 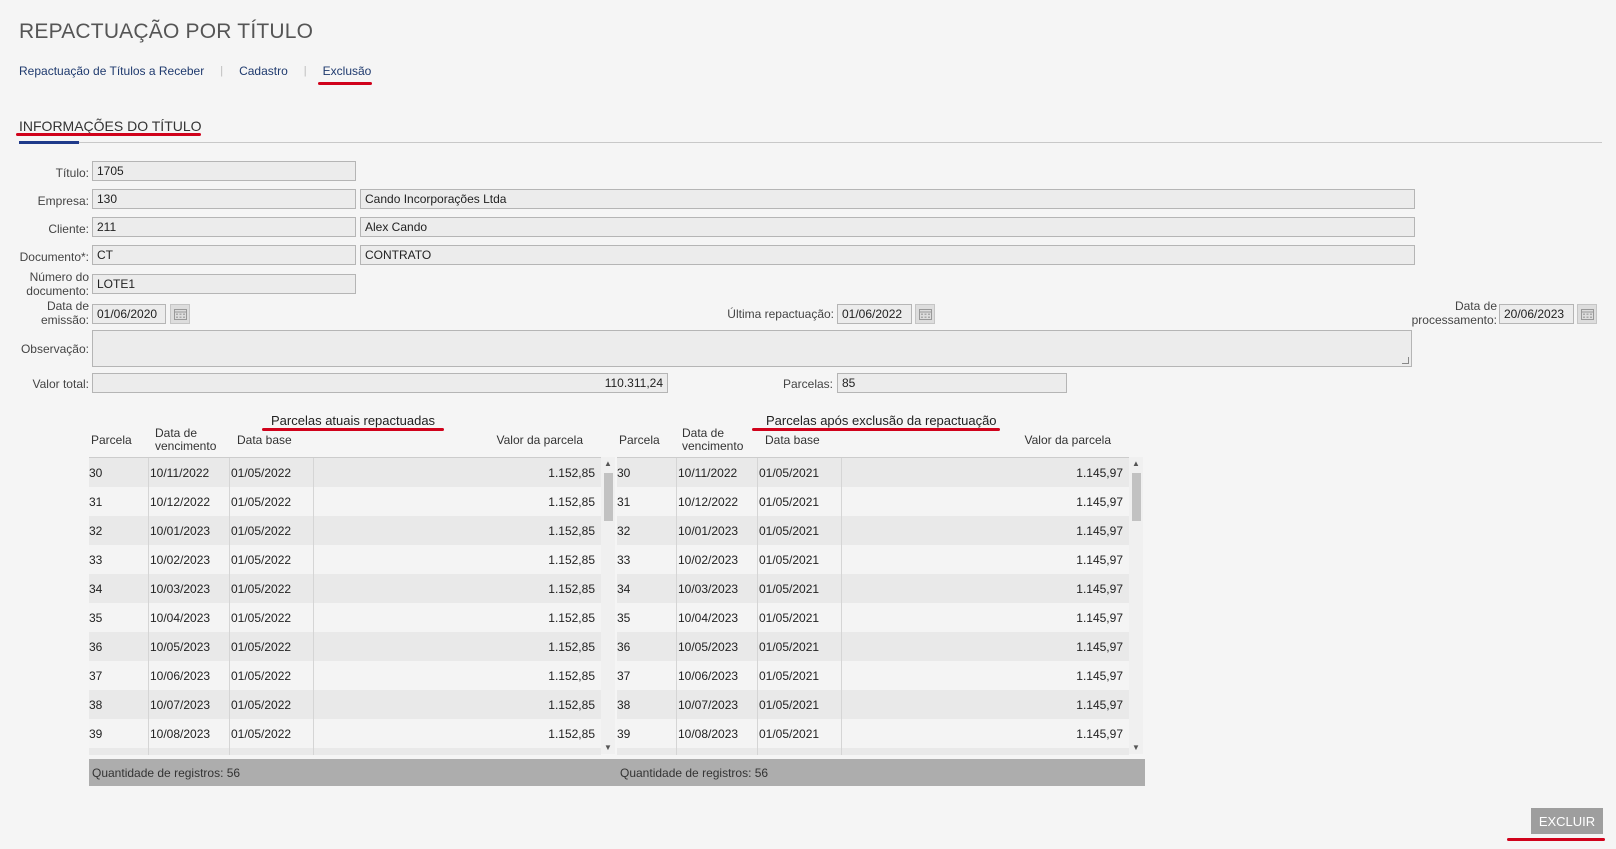 What do you see at coordinates (873, 704) in the screenshot?
I see `table-row: 38 10/07/2023 01/05/2021 1.145,97` at bounding box center [873, 704].